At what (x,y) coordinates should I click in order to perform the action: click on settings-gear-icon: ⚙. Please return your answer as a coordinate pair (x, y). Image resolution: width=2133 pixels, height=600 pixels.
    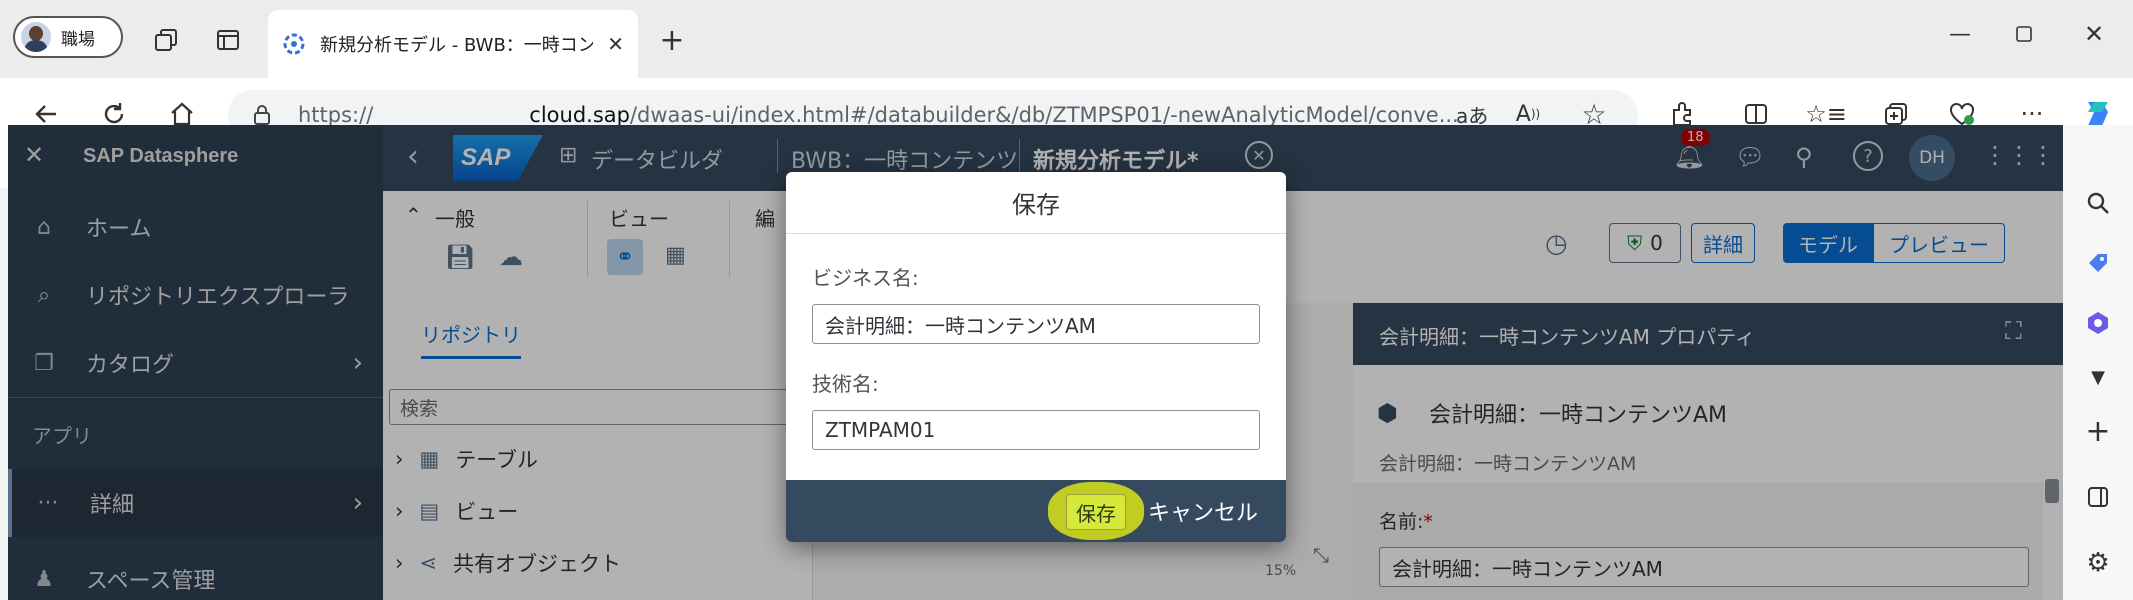
    Looking at the image, I should click on (2098, 563).